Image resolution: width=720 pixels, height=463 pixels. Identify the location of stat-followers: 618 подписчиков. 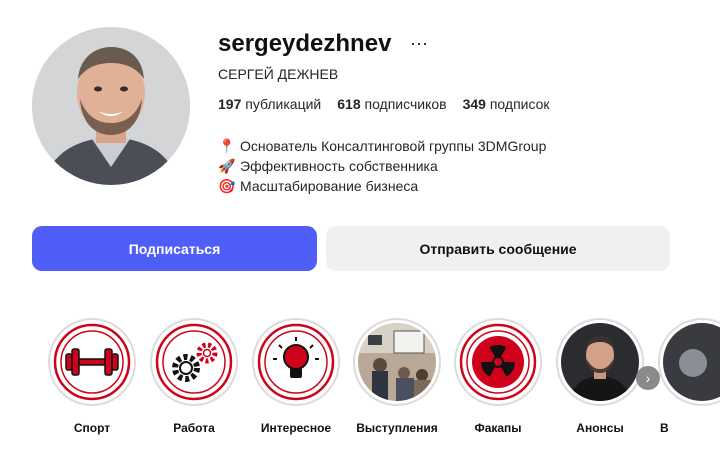
(391, 104).